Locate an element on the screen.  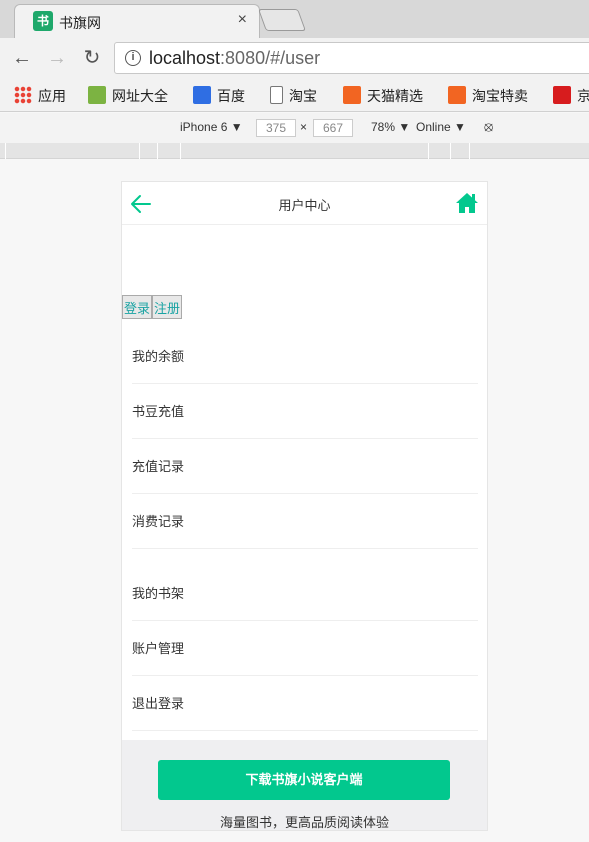
media-query-ruler is located at coordinates (294, 151).